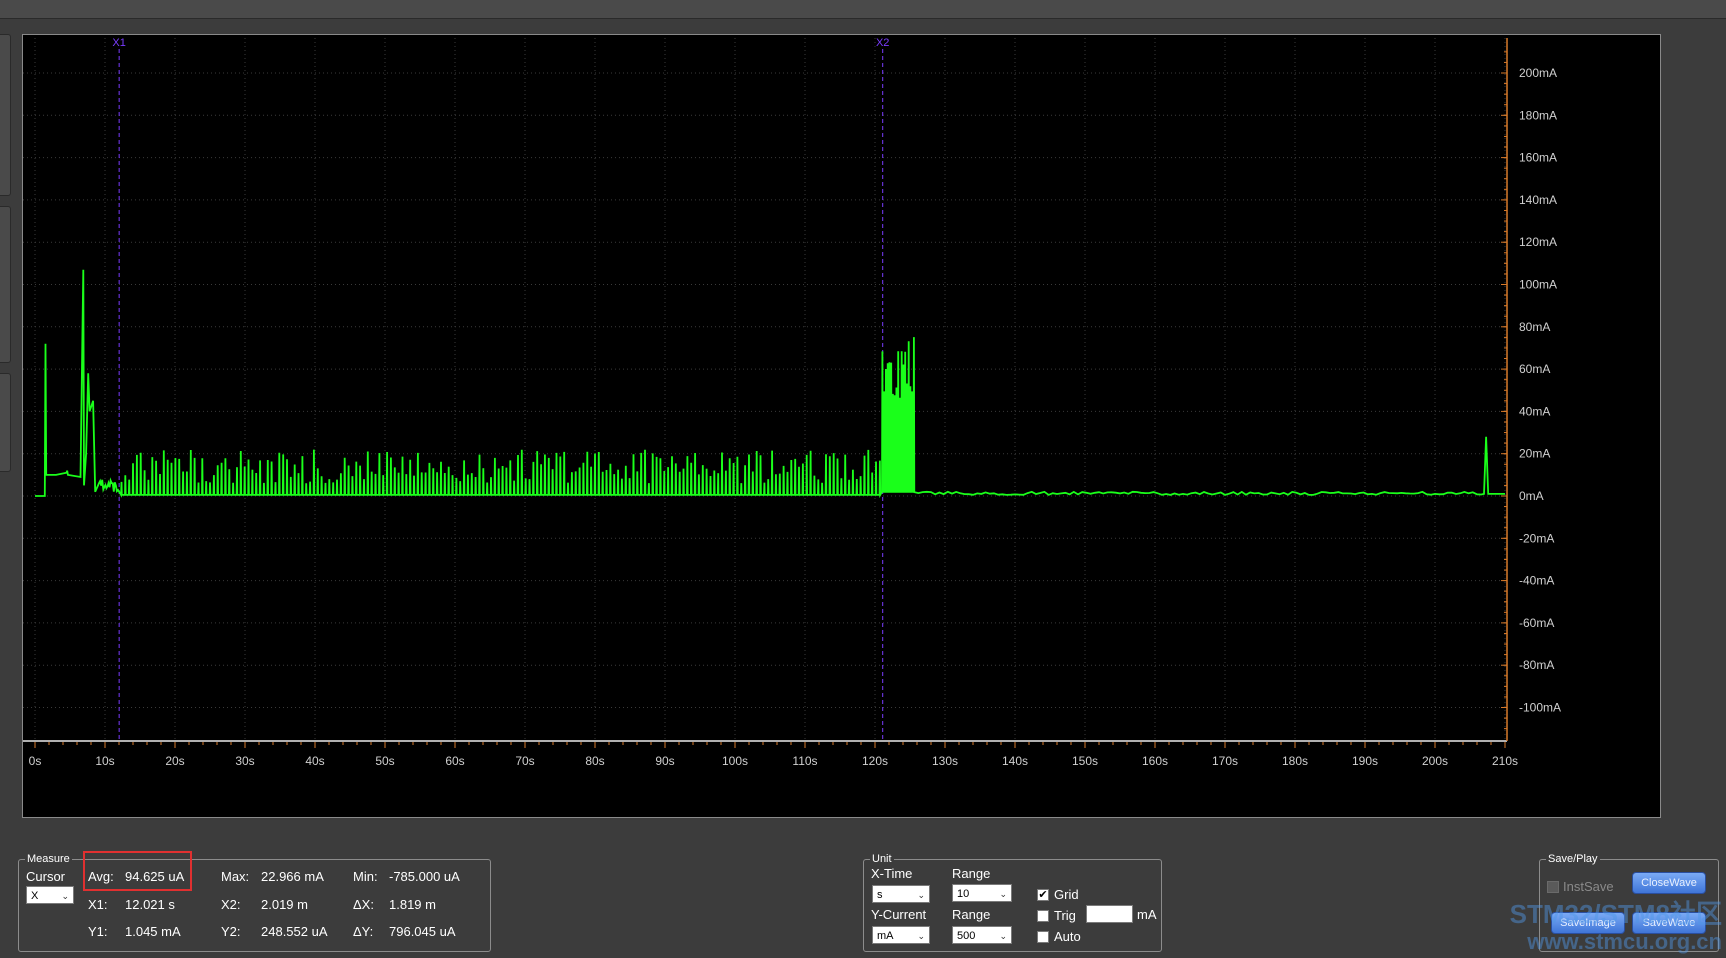 The width and height of the screenshot is (1726, 958). I want to click on x-tick-label: 140s, so click(1015, 761).